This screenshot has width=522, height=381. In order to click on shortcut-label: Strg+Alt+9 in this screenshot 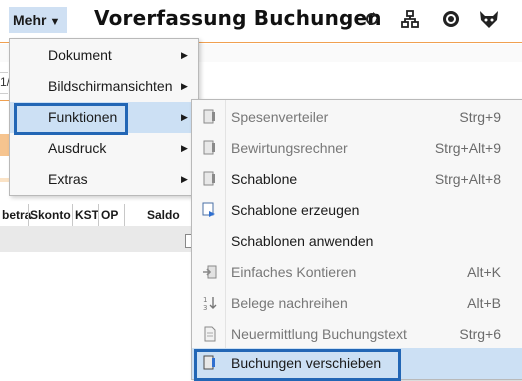, I will do `click(467, 148)`.